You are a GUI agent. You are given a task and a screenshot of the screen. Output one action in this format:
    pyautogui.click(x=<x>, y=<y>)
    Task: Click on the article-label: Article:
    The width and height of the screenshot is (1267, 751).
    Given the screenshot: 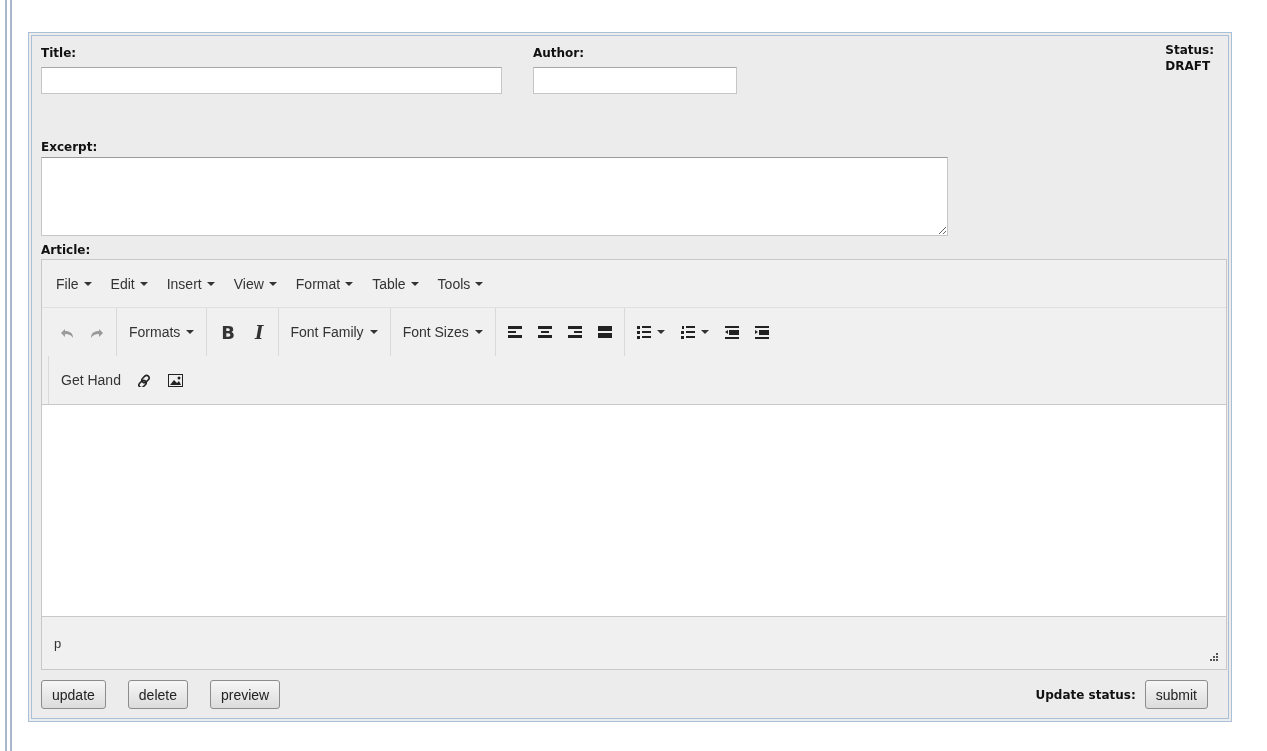 What is the action you would take?
    pyautogui.click(x=66, y=250)
    